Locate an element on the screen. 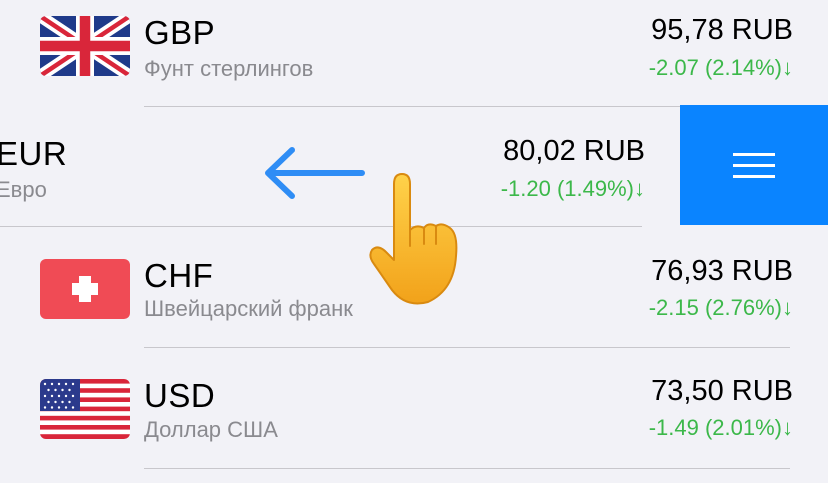 The image size is (828, 483). currency-code: CHF is located at coordinates (179, 275).